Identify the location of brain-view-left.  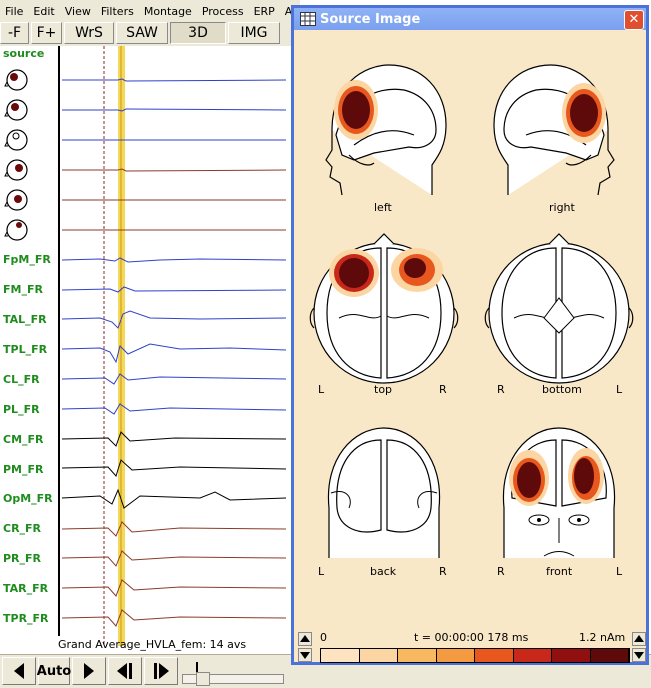
(386, 130).